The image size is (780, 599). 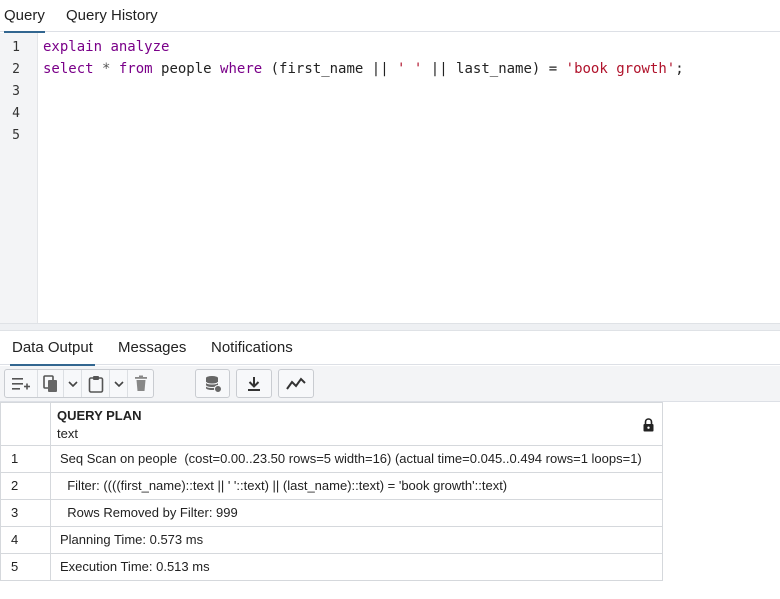 I want to click on table-row: 5 Execution Time: 0.513 ms, so click(x=331, y=567).